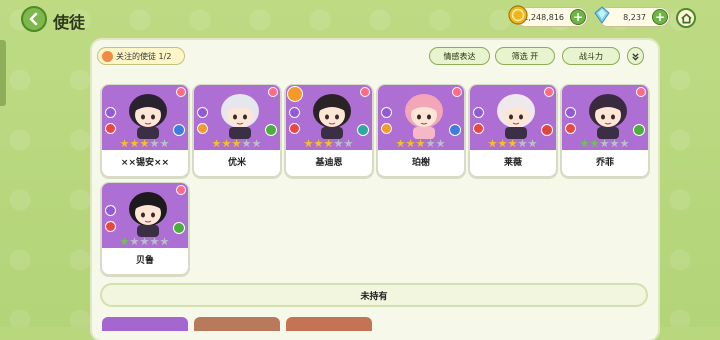  What do you see at coordinates (604, 163) in the screenshot?
I see `apostle-name: 乔菲` at bounding box center [604, 163].